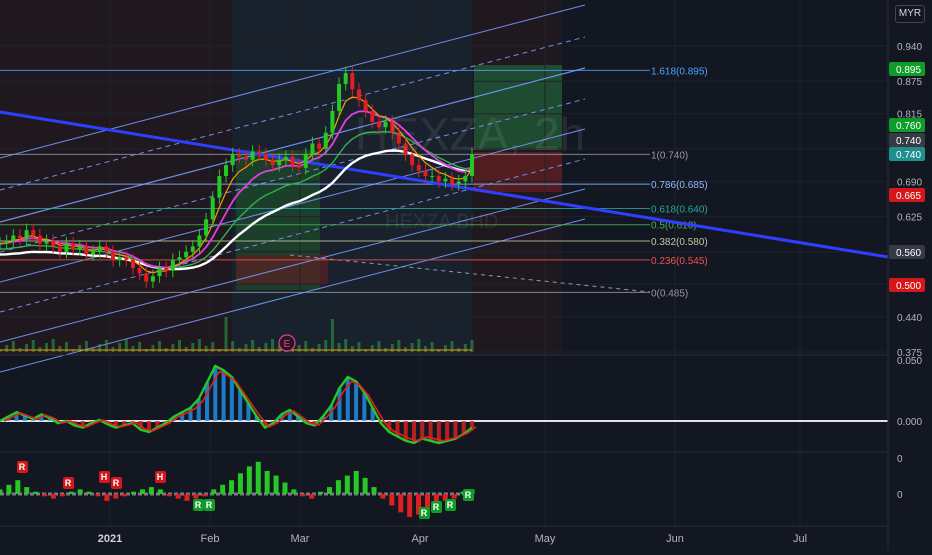  What do you see at coordinates (908, 286) in the screenshot?
I see `price-tag-label: 0.500` at bounding box center [908, 286].